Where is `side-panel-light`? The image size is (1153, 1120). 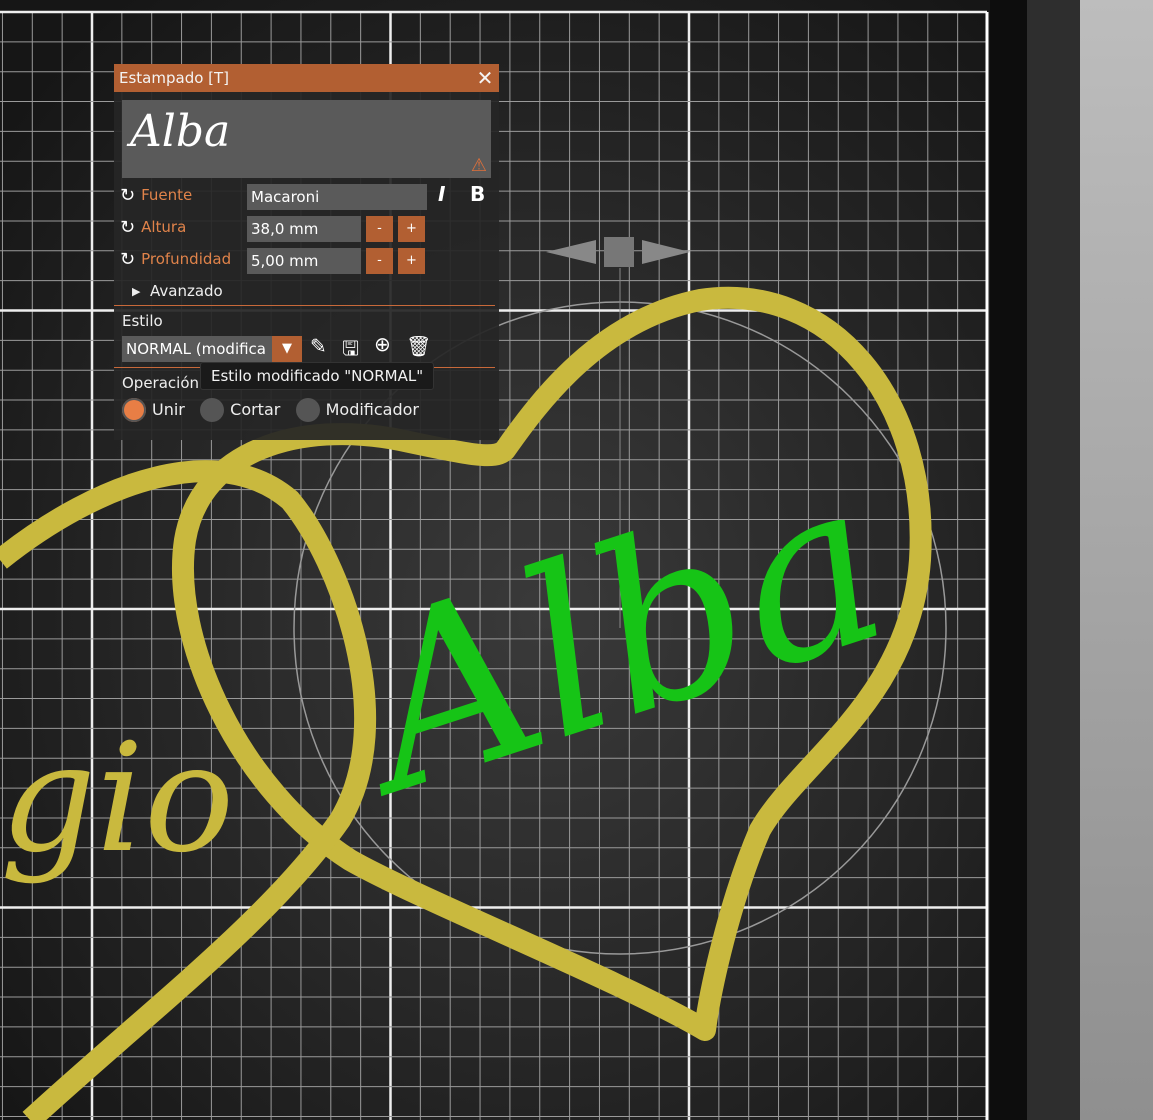 side-panel-light is located at coordinates (1116, 560).